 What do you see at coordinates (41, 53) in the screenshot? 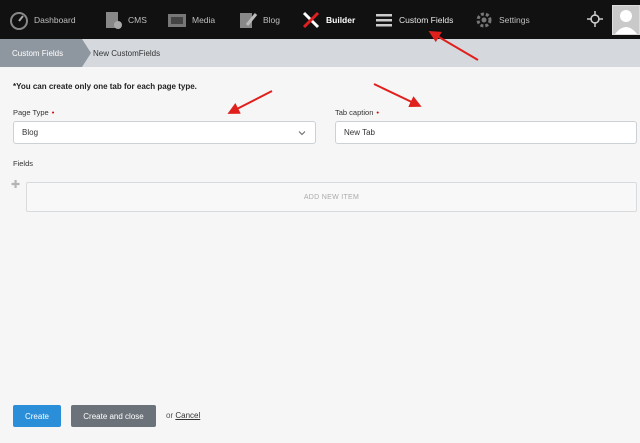
I see `breadcrumb-custom-fields: Custom Fields` at bounding box center [41, 53].